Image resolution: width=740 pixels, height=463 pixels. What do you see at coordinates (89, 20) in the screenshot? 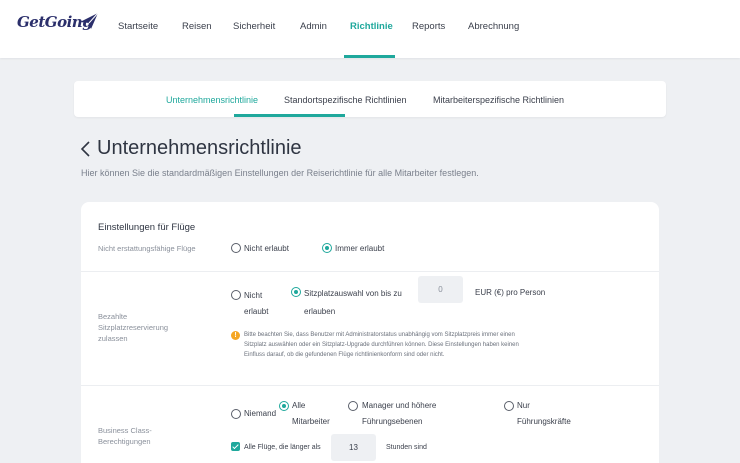
I see `paper-plane-icon` at bounding box center [89, 20].